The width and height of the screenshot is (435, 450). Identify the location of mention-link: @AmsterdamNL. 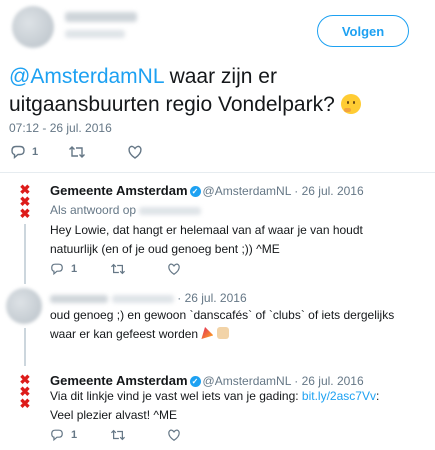
(86, 76).